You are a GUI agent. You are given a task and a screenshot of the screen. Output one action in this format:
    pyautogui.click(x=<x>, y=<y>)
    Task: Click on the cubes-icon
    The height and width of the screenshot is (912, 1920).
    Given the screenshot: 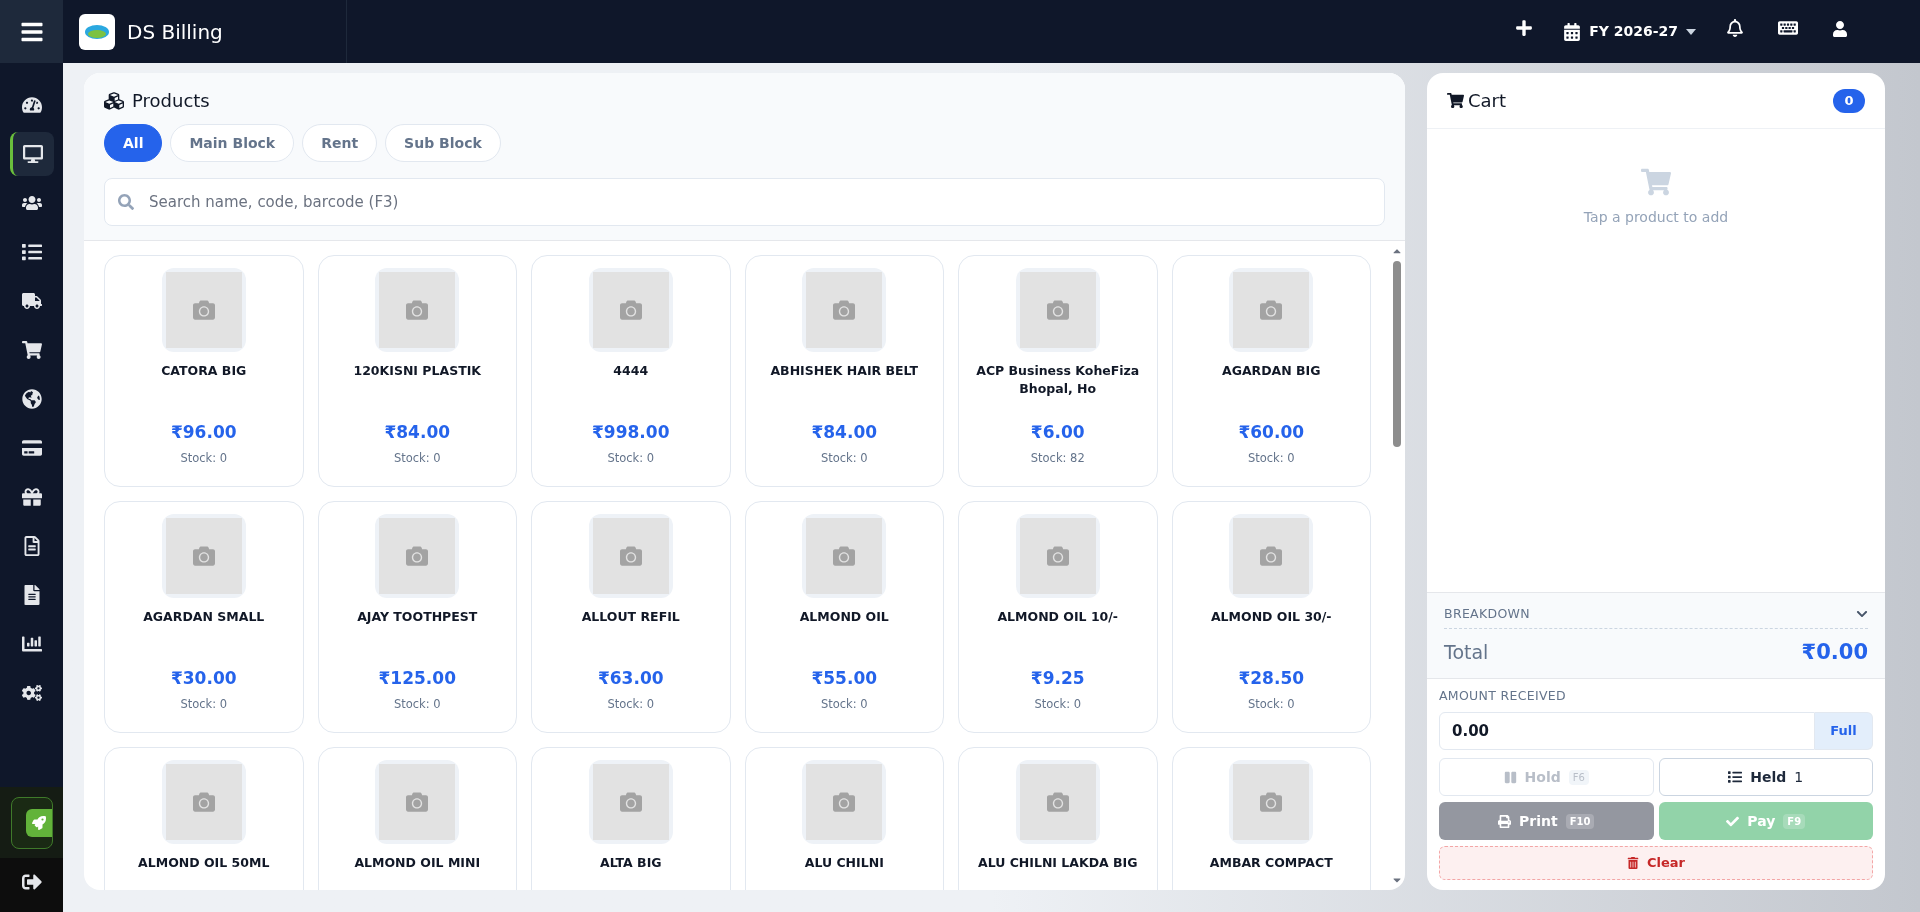 What is the action you would take?
    pyautogui.click(x=114, y=100)
    